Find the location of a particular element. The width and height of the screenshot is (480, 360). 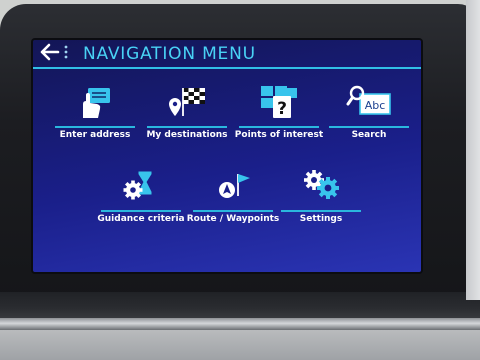

menu-item-label: Search is located at coordinates (369, 135).